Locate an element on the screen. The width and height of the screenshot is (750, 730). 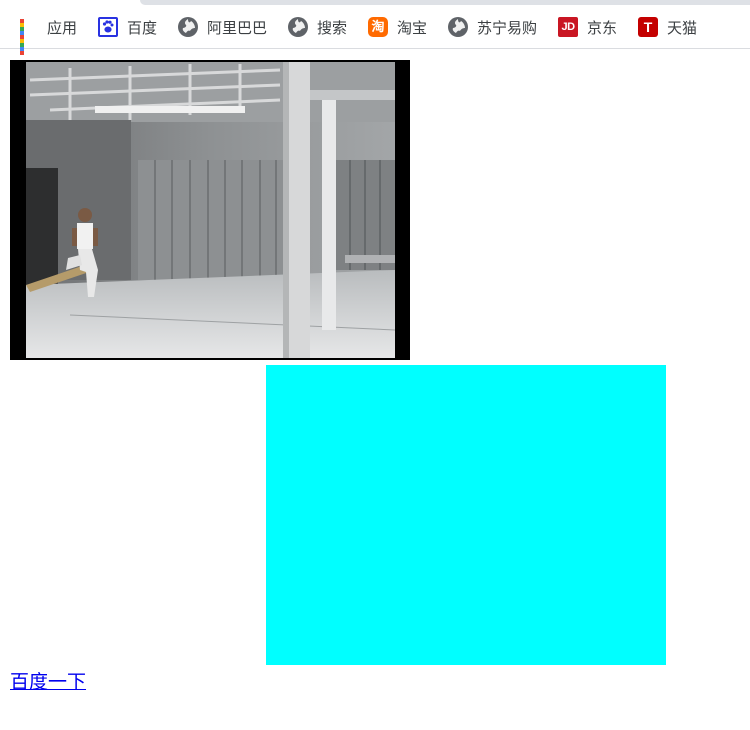
jd-icon: JD is located at coordinates (568, 27).